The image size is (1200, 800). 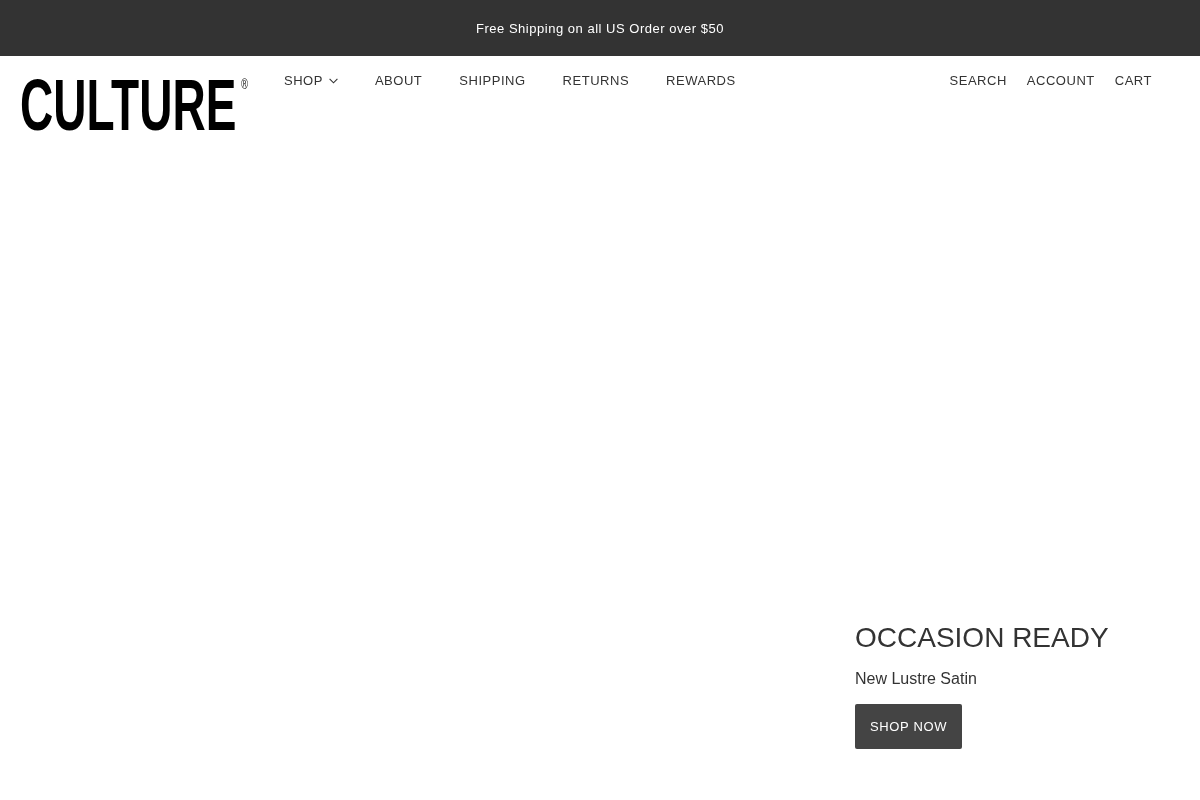 I want to click on brand-logo: CULTURE®, so click(x=134, y=104).